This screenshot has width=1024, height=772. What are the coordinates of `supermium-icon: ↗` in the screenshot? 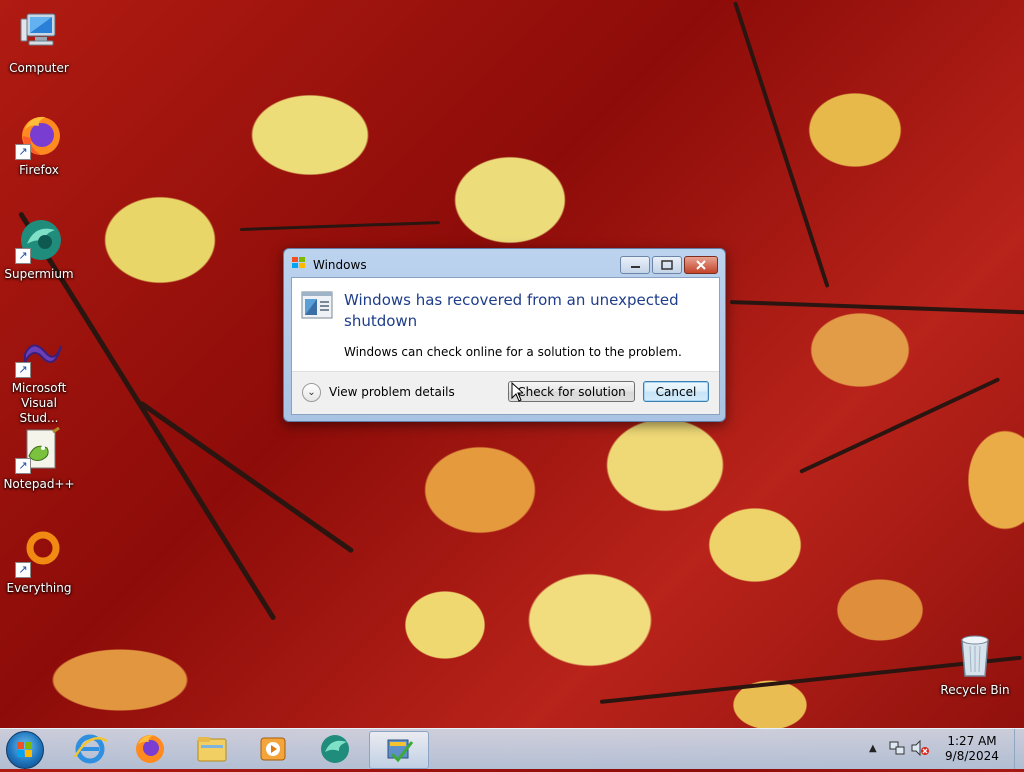 It's located at (39, 240).